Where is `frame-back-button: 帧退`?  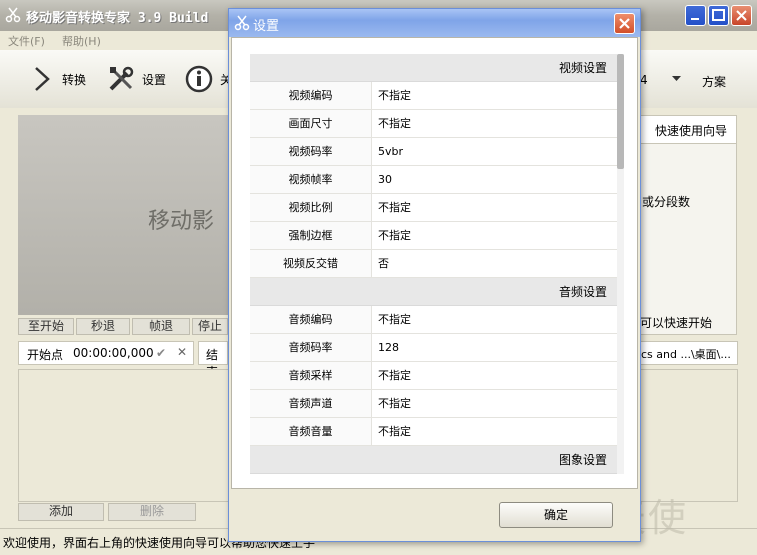 frame-back-button: 帧退 is located at coordinates (161, 326).